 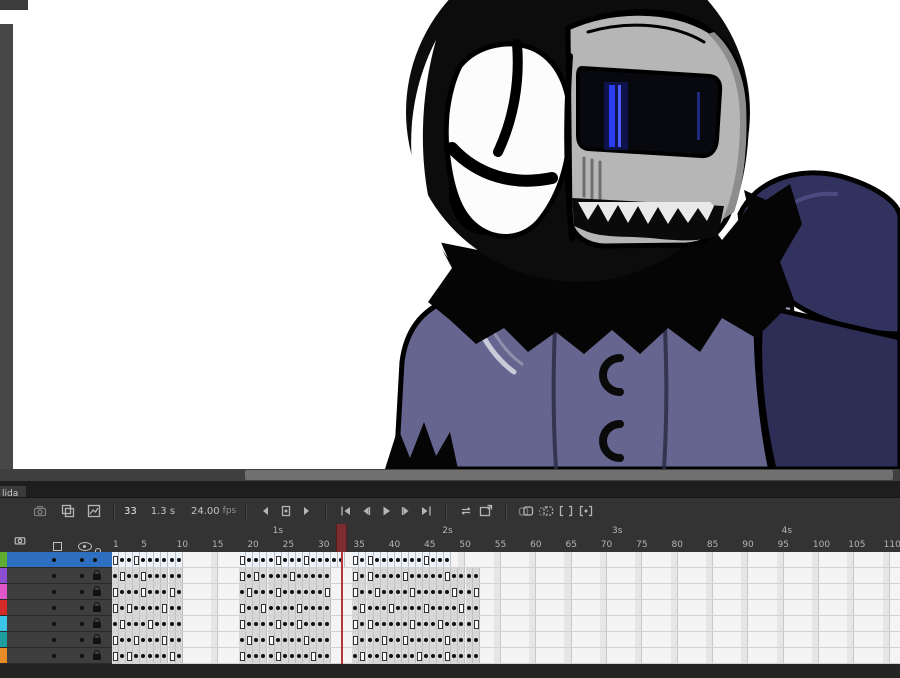 What do you see at coordinates (546, 511) in the screenshot?
I see `onion-skin-outlines-icon` at bounding box center [546, 511].